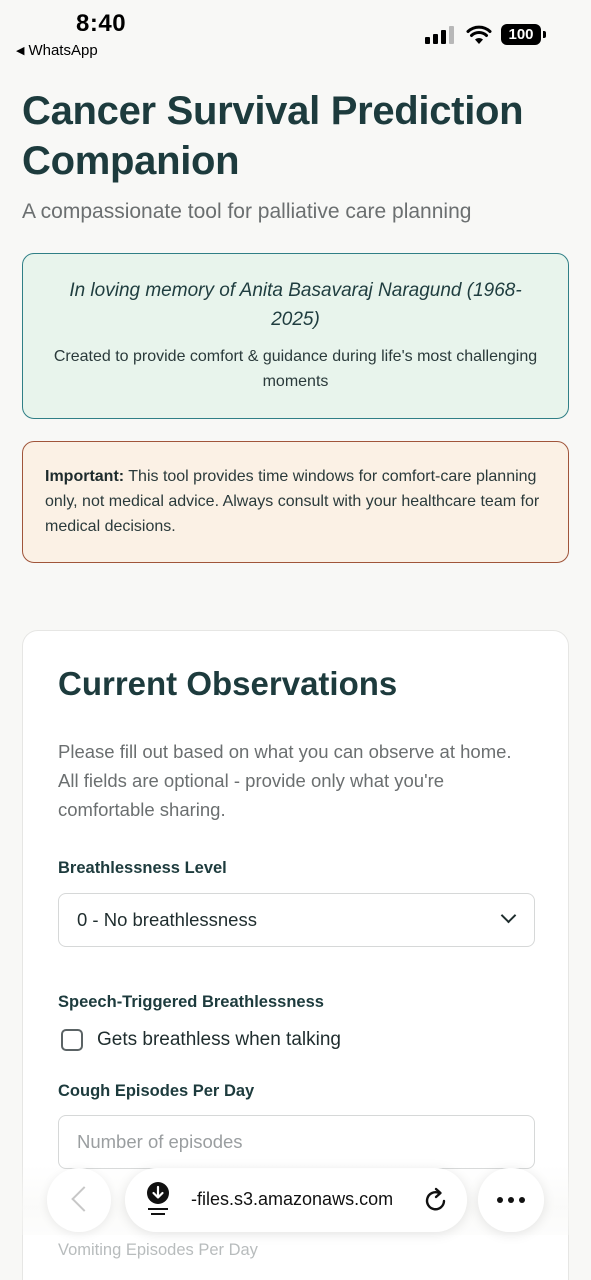 This screenshot has height=1280, width=591. Describe the element at coordinates (436, 1200) in the screenshot. I see `reload-icon` at that location.